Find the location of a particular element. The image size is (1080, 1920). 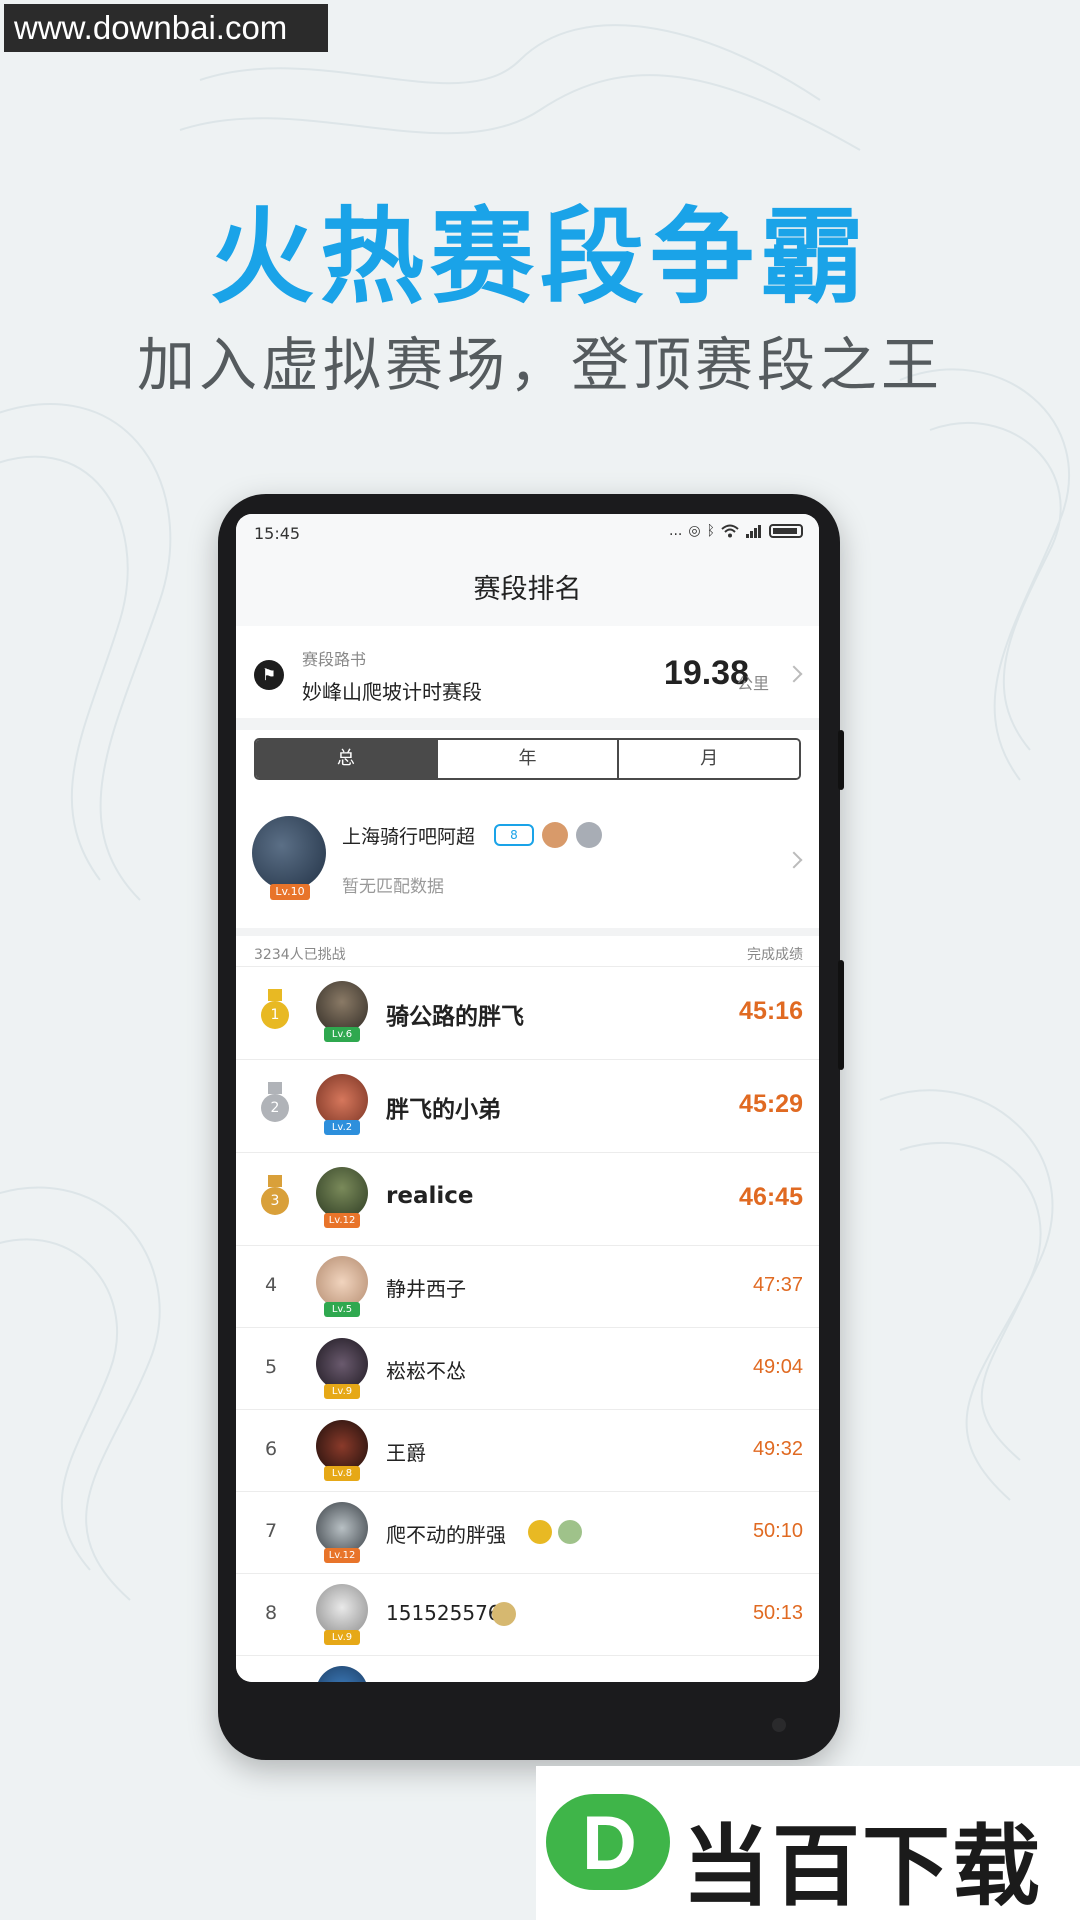

finish-time: 50:13 is located at coordinates (777, 1613).